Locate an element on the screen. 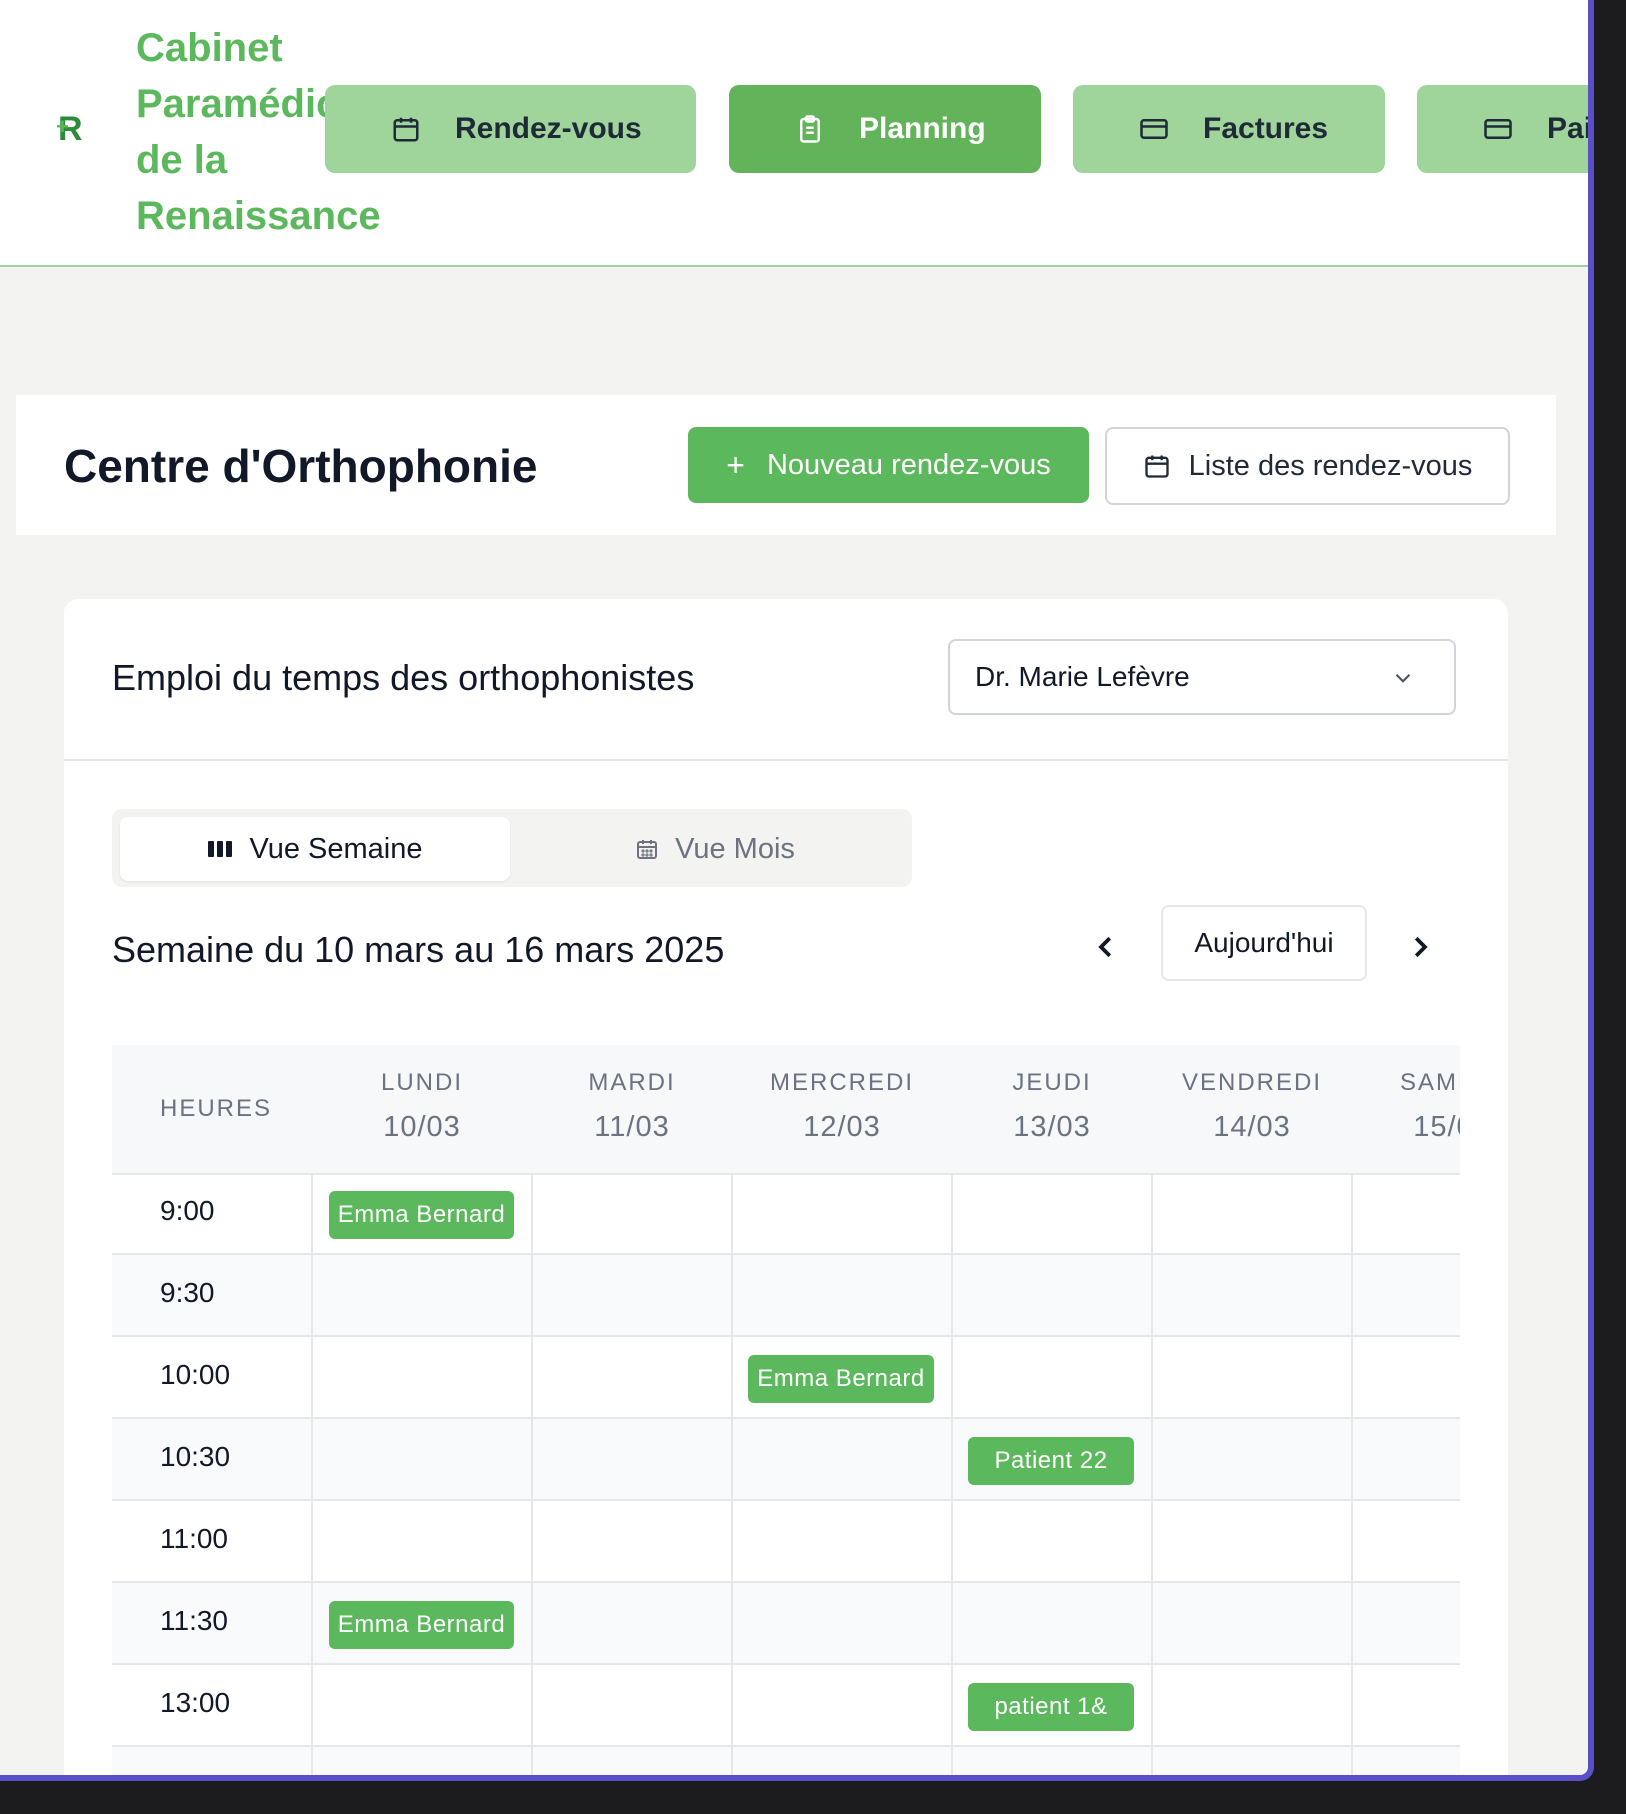  day-header: LUNDI 10/03 is located at coordinates (422, 1106).